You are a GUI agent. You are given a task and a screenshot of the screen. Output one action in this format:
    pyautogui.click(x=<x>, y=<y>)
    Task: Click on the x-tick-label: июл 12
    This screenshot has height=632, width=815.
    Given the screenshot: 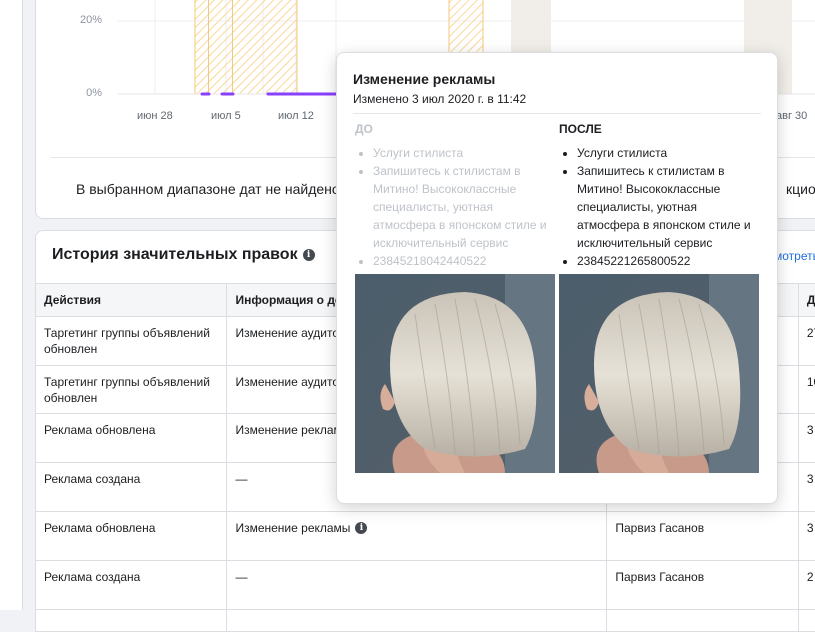 What is the action you would take?
    pyautogui.click(x=296, y=116)
    